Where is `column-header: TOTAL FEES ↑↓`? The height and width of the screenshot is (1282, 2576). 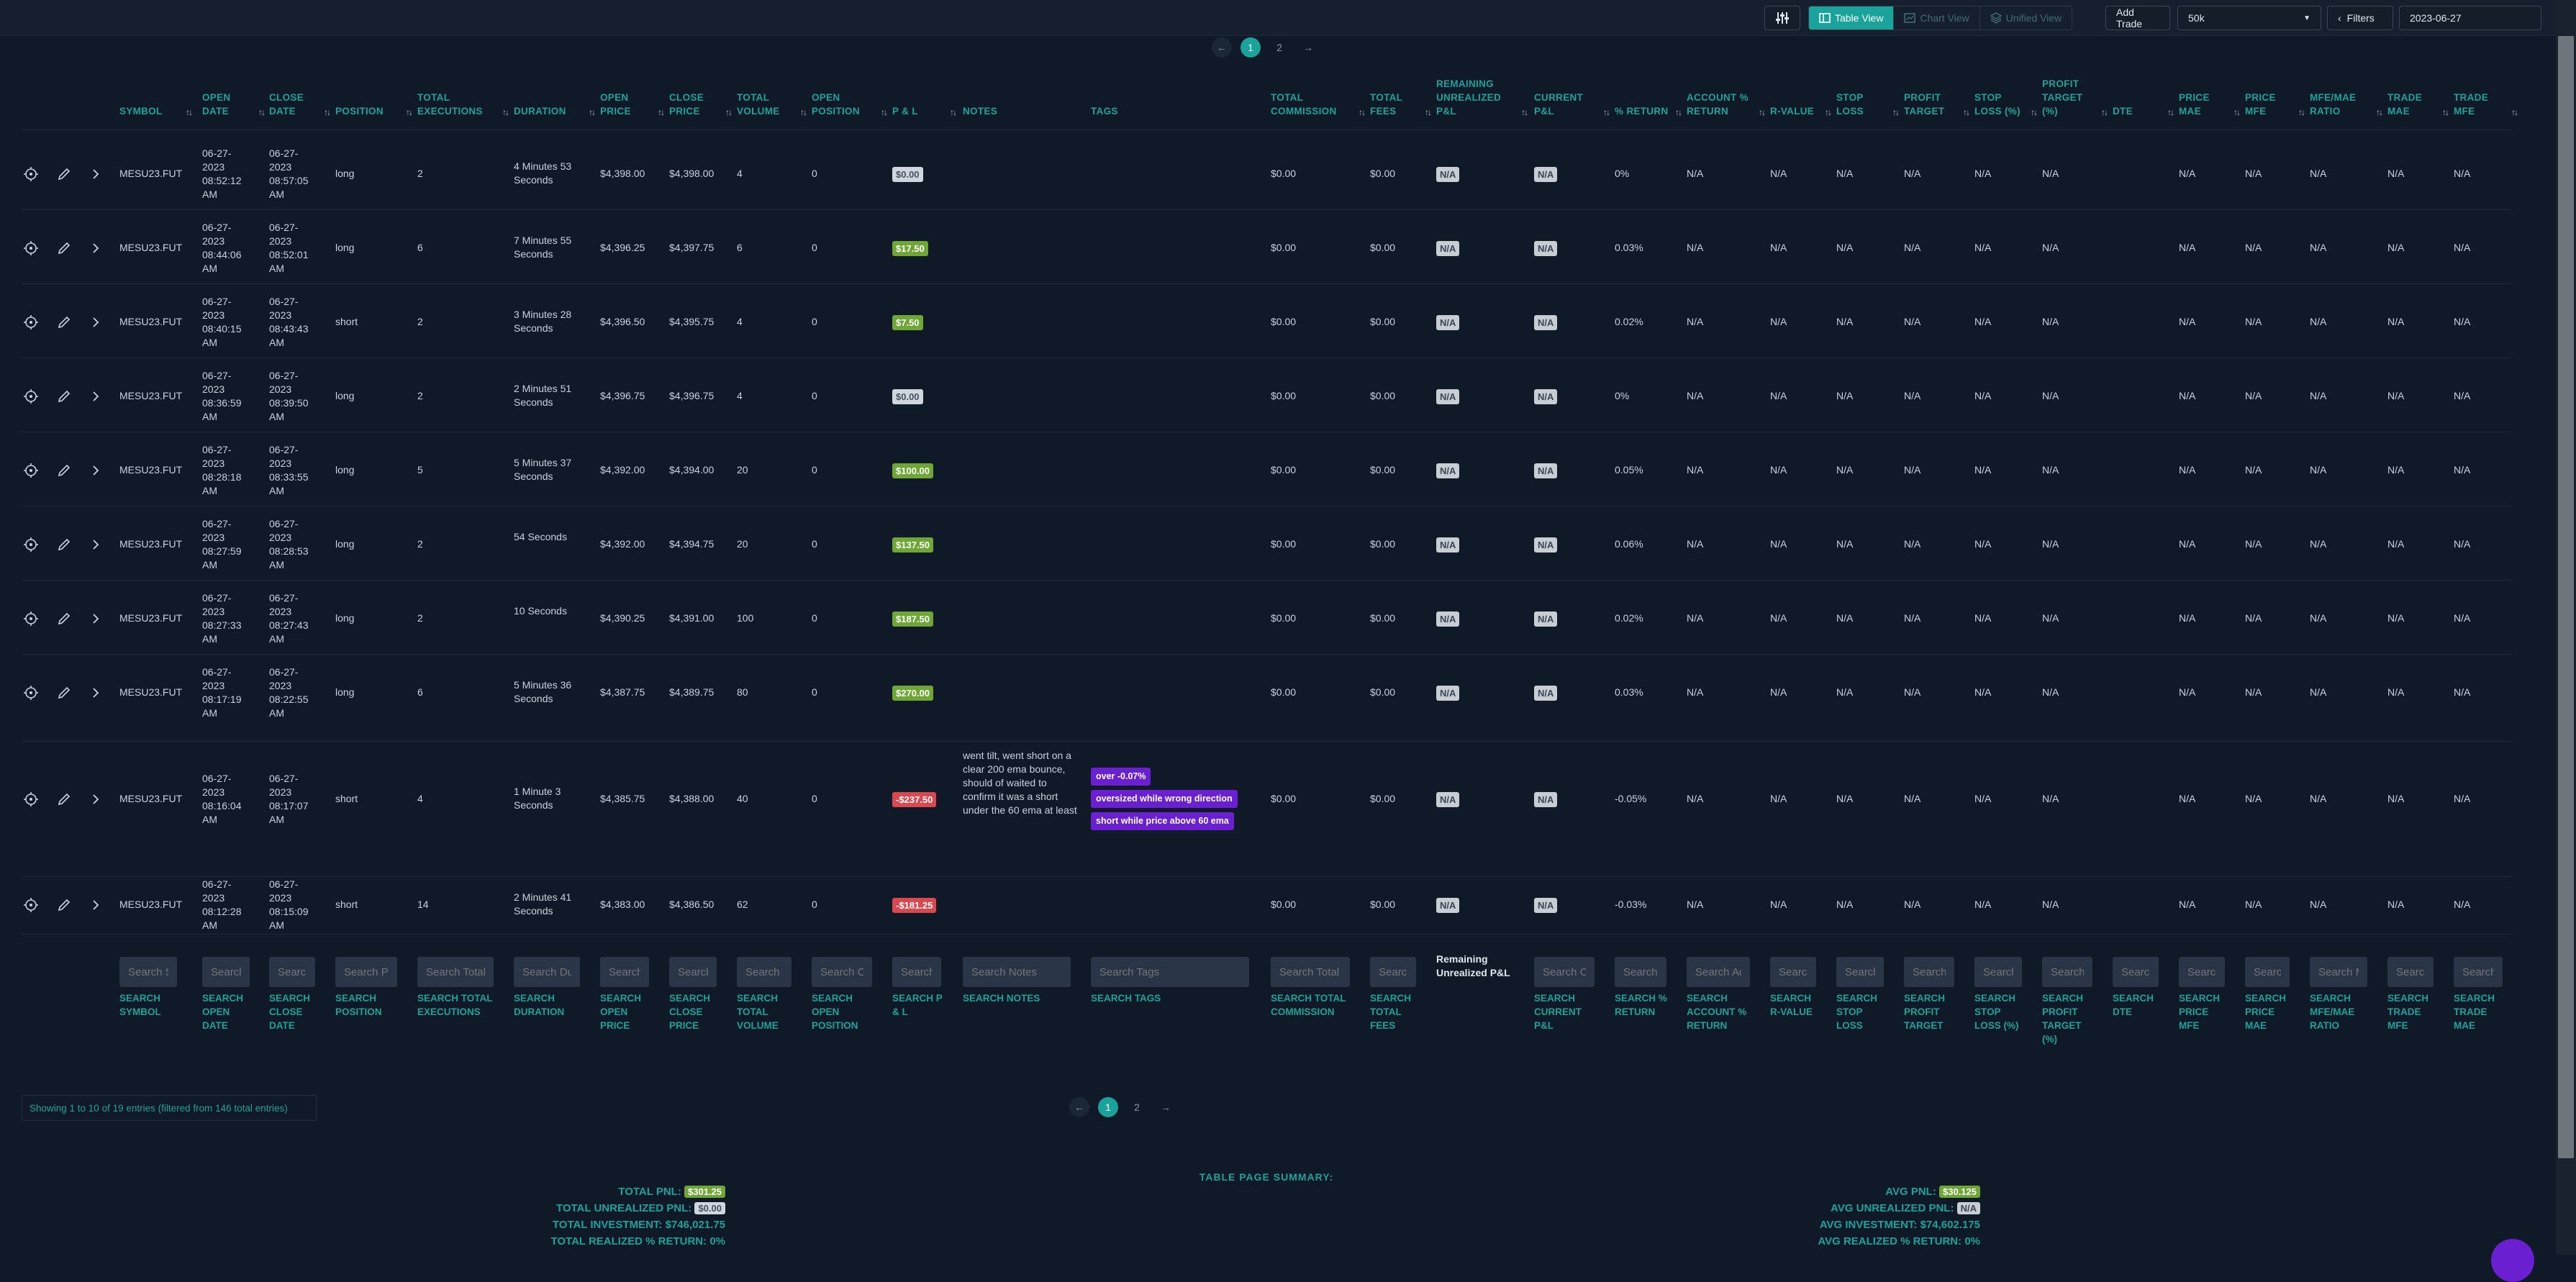
column-header: TOTAL FEES ↑↓ is located at coordinates (1401, 100).